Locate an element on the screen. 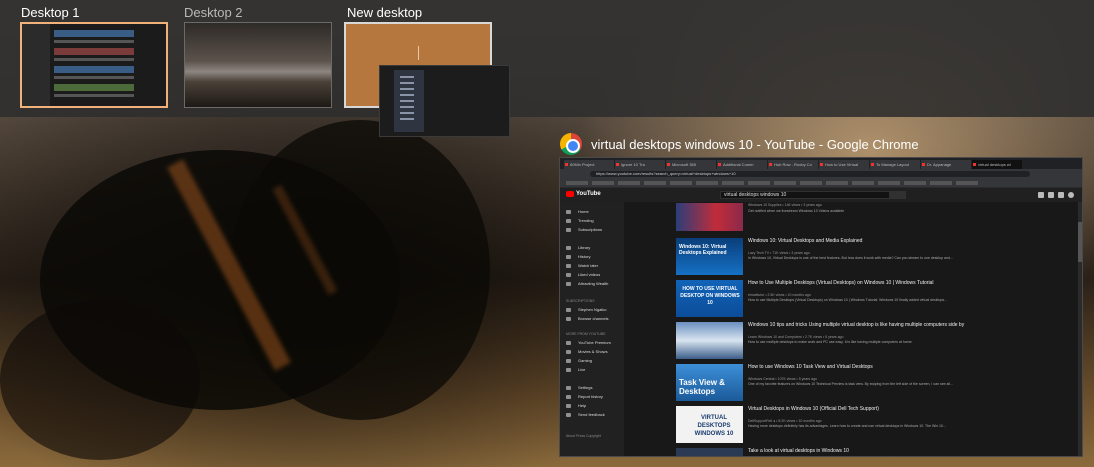  browser-tab: To Manage Layout is located at coordinates (895, 164).